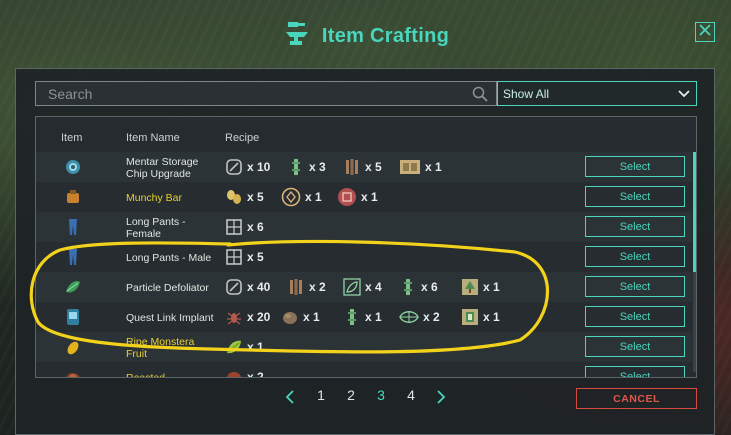  I want to click on page-4: 4, so click(411, 395).